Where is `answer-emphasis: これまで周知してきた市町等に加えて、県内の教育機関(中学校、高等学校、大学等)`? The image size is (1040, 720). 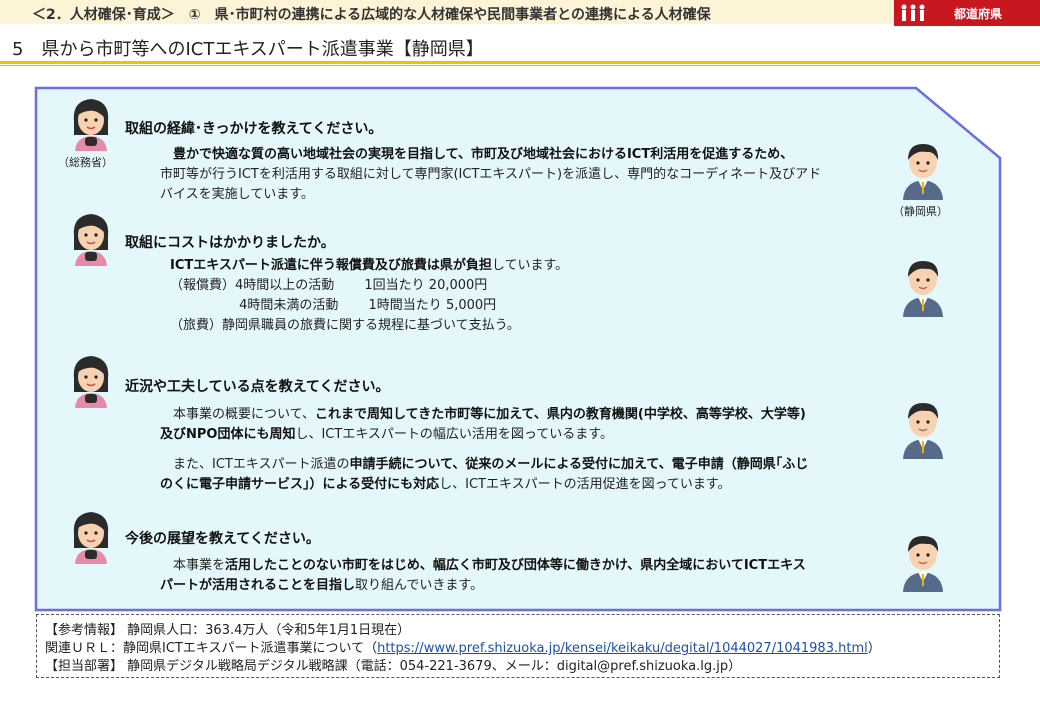 answer-emphasis: これまで周知してきた市町等に加えて、県内の教育機関(中学校、高等学校、大学等) is located at coordinates (560, 414).